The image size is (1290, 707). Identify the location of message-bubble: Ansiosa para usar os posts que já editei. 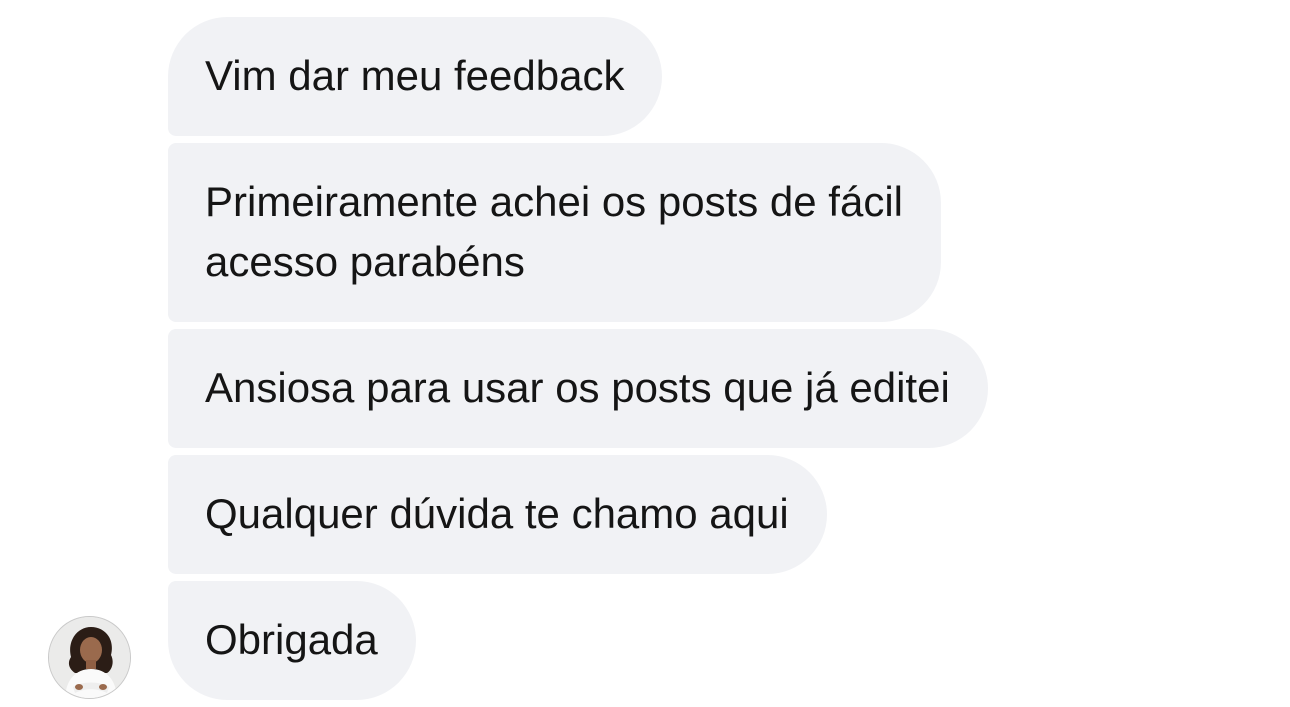
(578, 388).